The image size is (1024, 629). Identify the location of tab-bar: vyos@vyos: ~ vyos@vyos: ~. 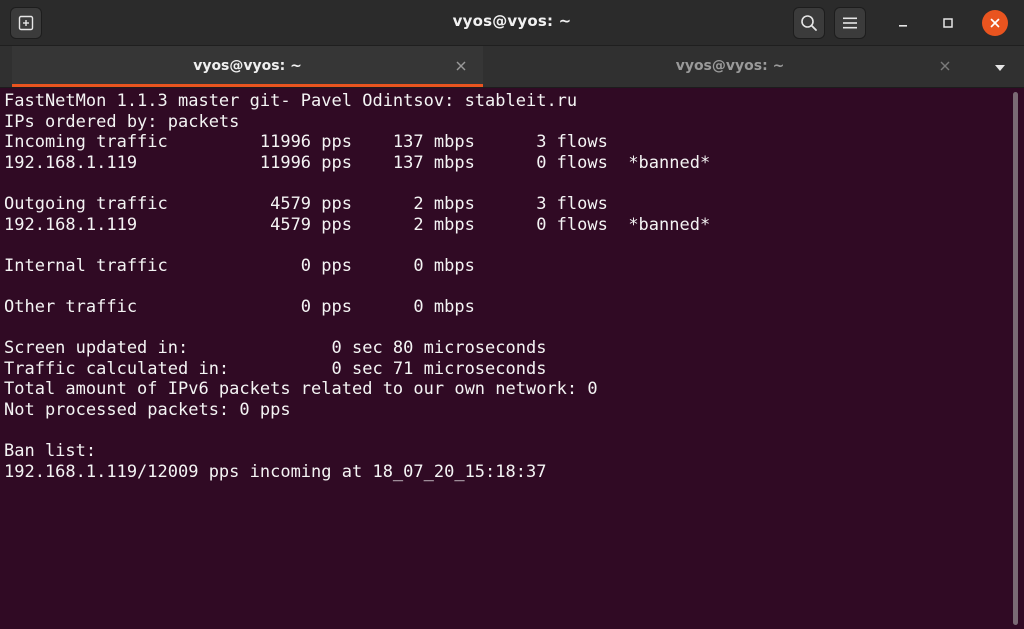
(512, 67).